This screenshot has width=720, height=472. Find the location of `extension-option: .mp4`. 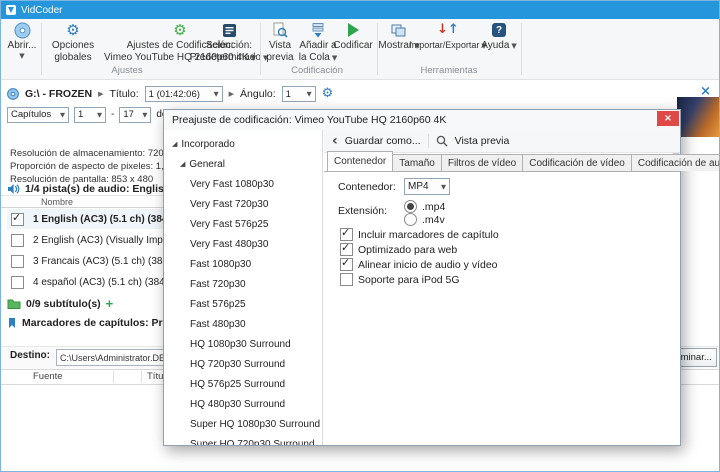

extension-option: .mp4 is located at coordinates (424, 206).